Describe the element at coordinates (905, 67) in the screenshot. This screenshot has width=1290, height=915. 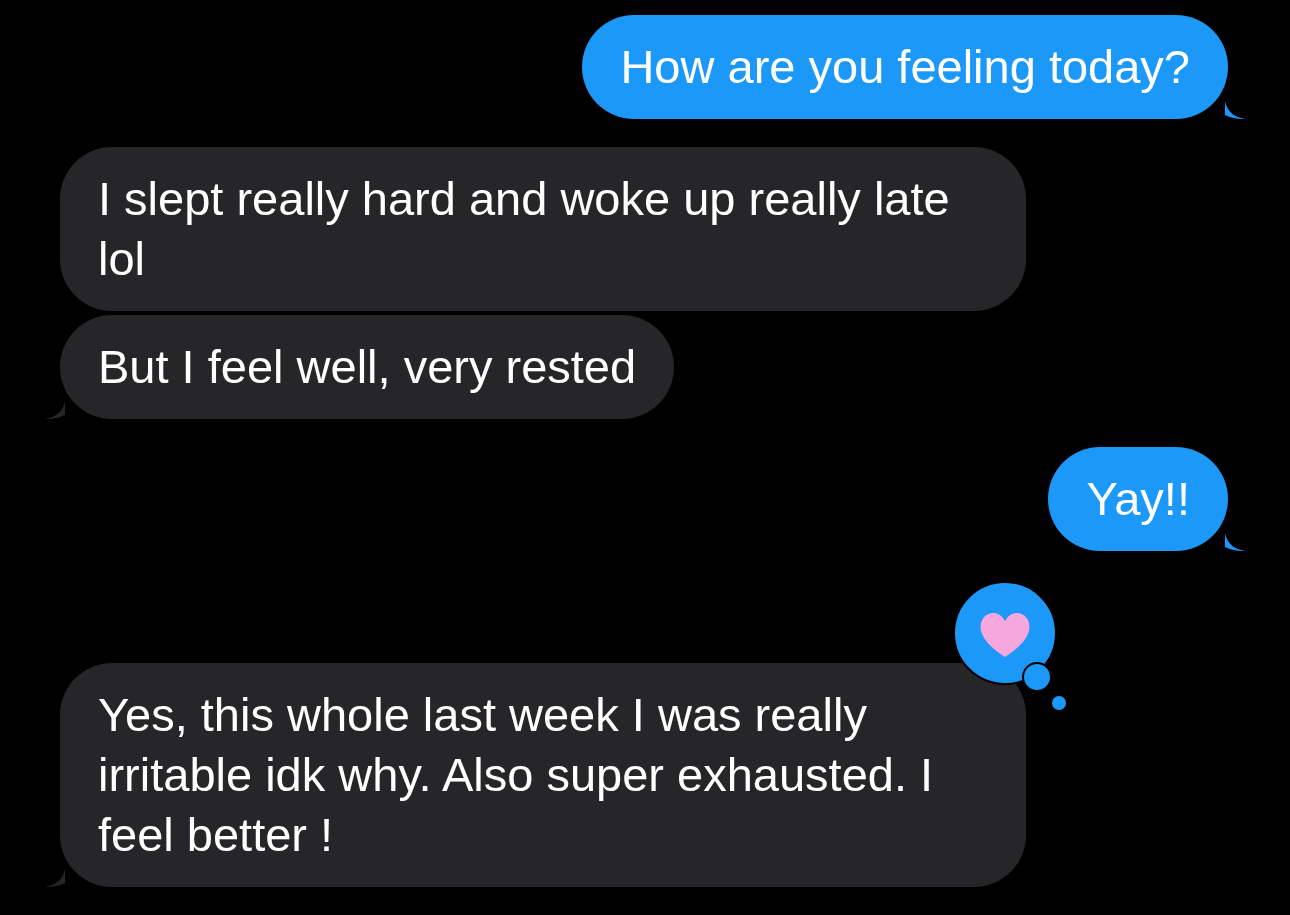
I see `message-bubble: How are you feeling today?` at that location.